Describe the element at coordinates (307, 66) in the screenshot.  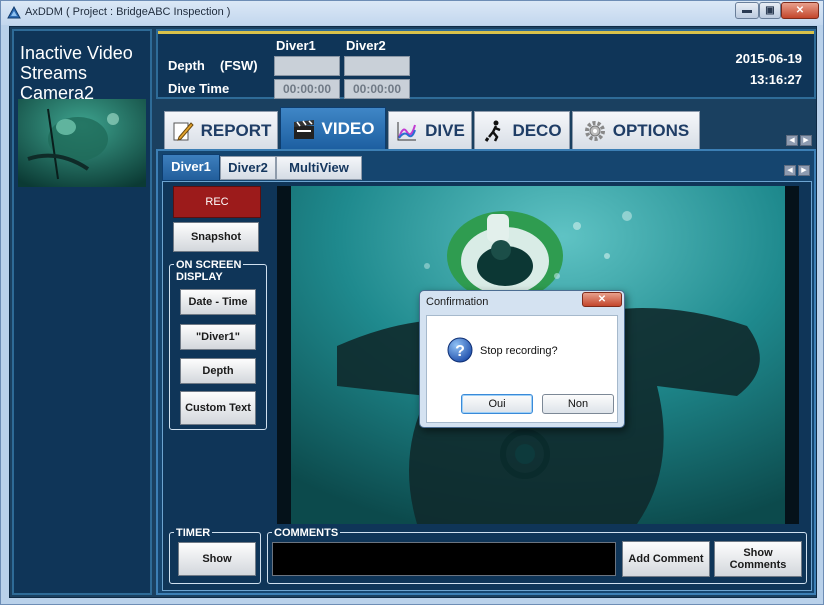
I see `diver1-depth-value` at that location.